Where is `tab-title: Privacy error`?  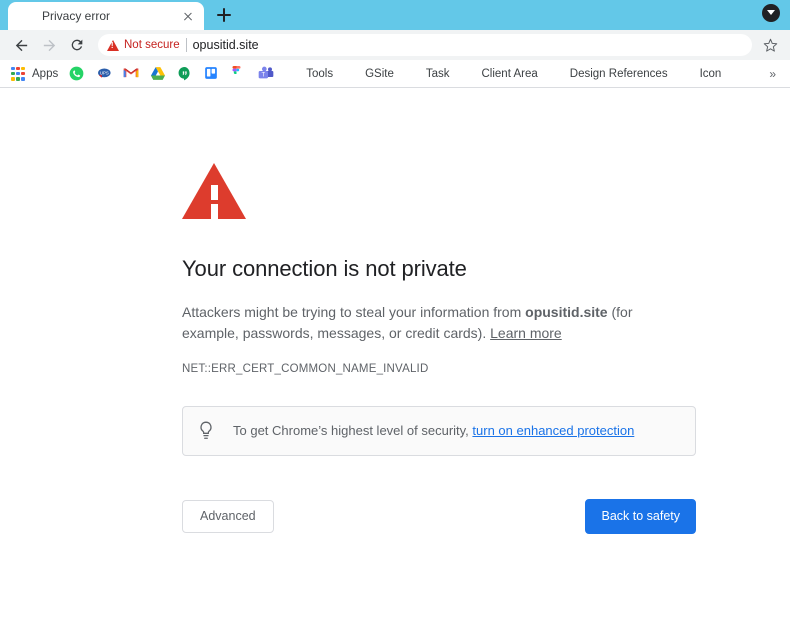 tab-title: Privacy error is located at coordinates (76, 16).